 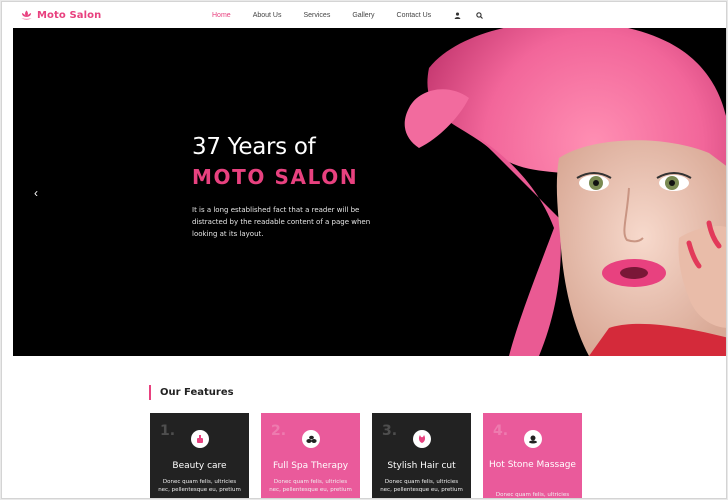 What do you see at coordinates (267, 15) in the screenshot?
I see `nav-about-us: About Us` at bounding box center [267, 15].